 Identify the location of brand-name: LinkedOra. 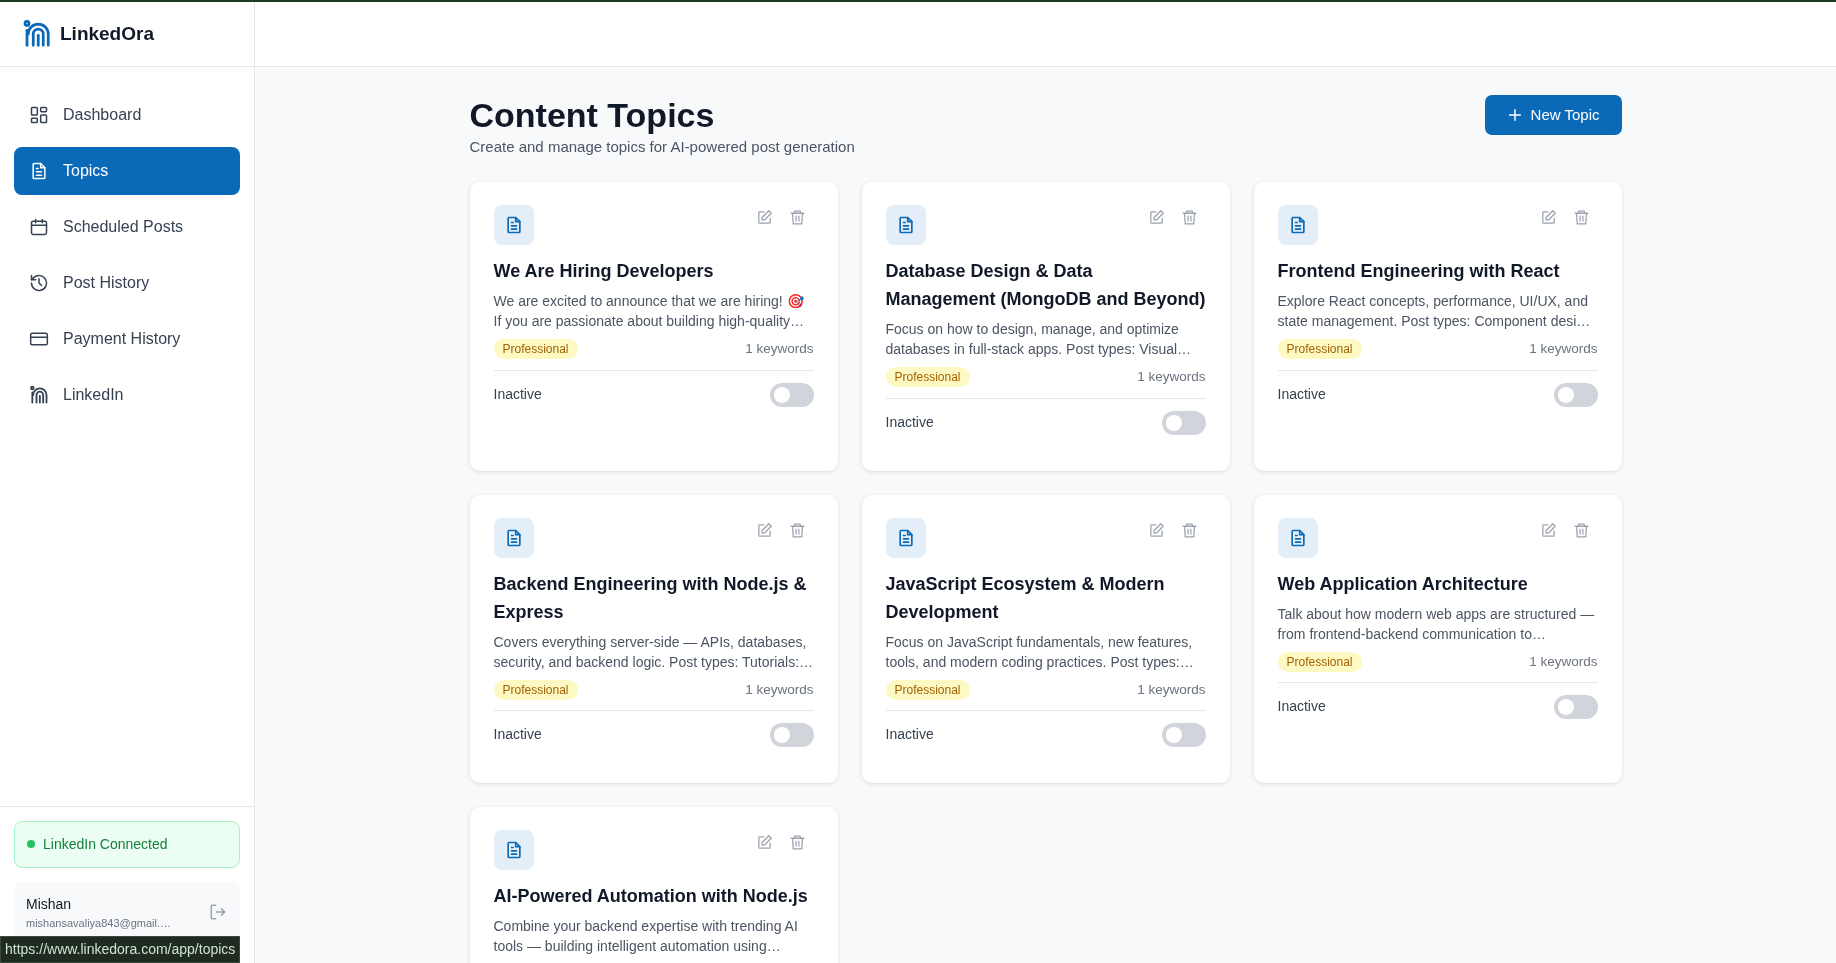
(107, 33).